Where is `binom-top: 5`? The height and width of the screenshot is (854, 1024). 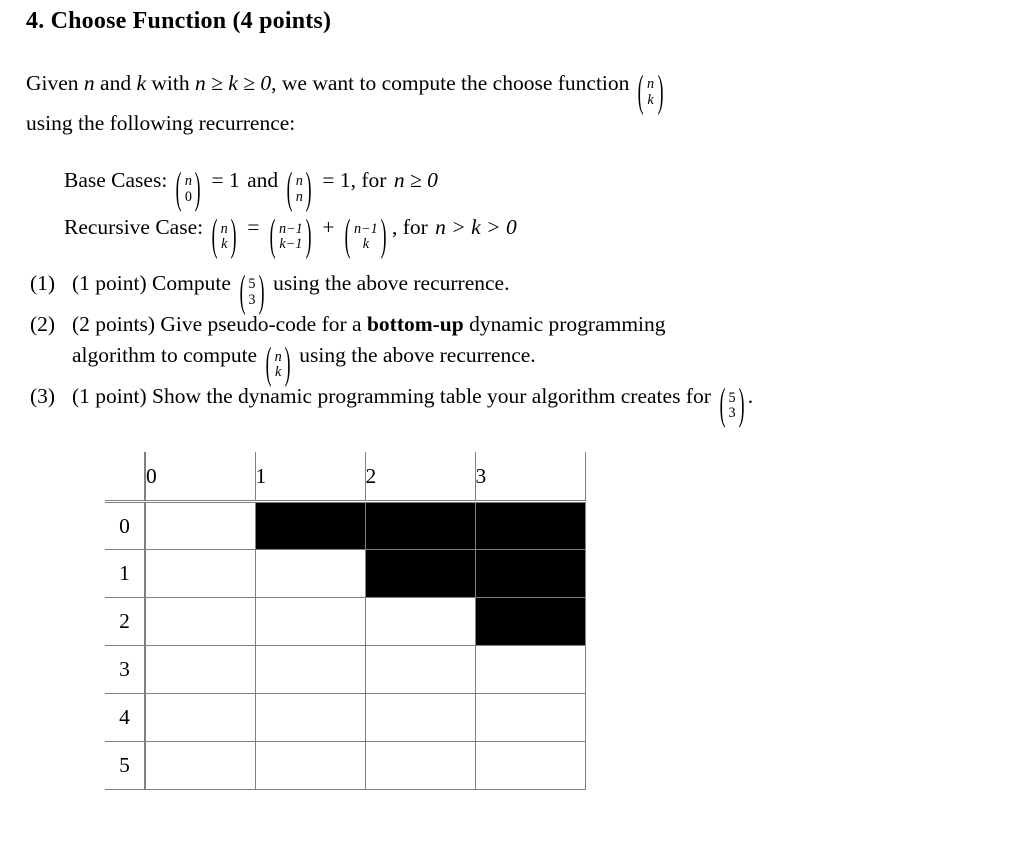 binom-top: 5 is located at coordinates (252, 284).